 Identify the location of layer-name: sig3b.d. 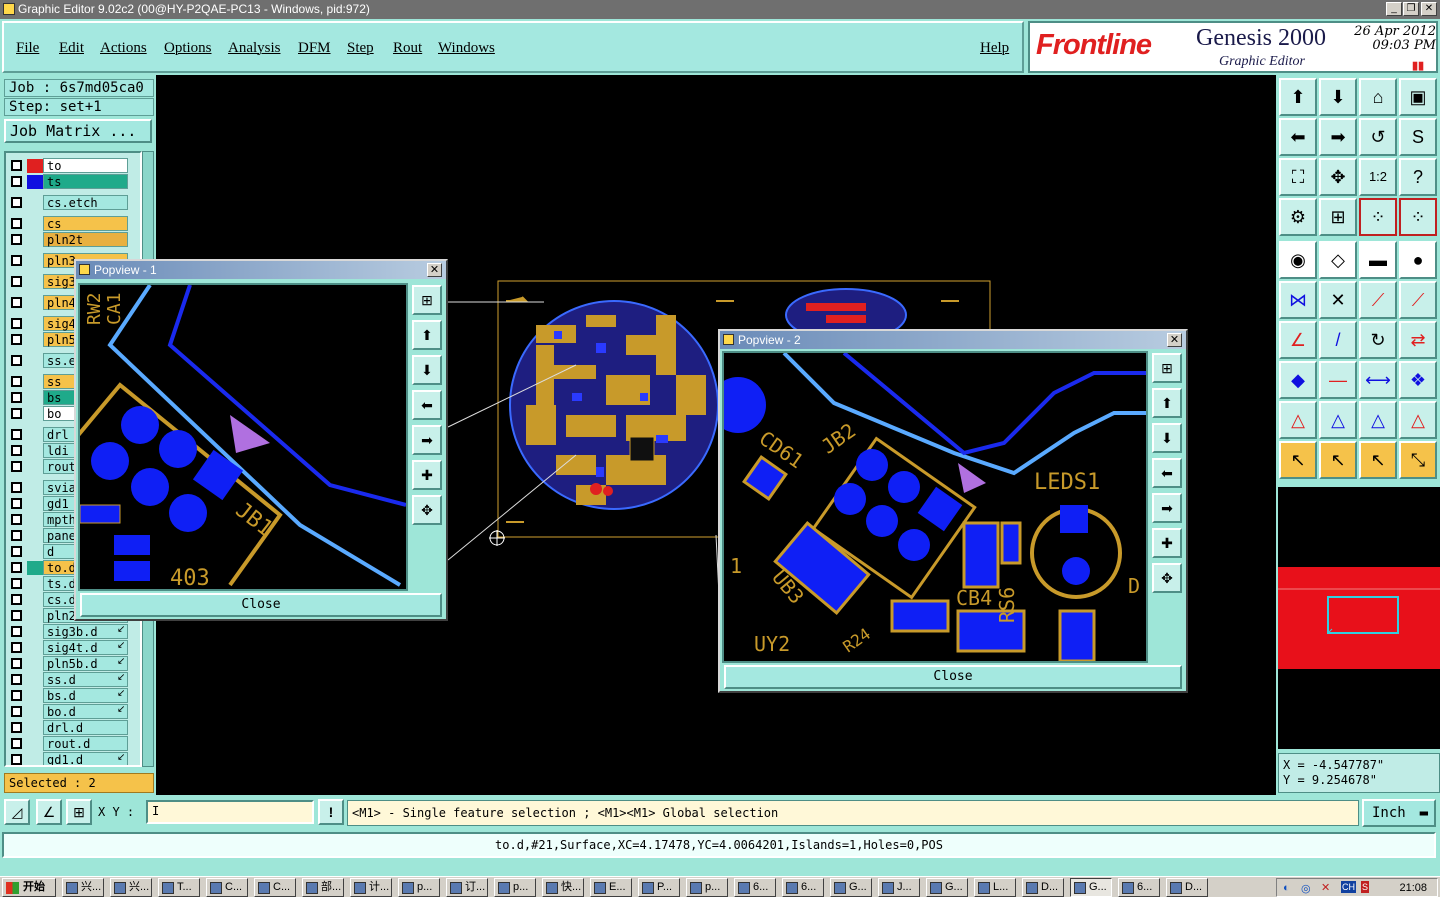
(85, 631).